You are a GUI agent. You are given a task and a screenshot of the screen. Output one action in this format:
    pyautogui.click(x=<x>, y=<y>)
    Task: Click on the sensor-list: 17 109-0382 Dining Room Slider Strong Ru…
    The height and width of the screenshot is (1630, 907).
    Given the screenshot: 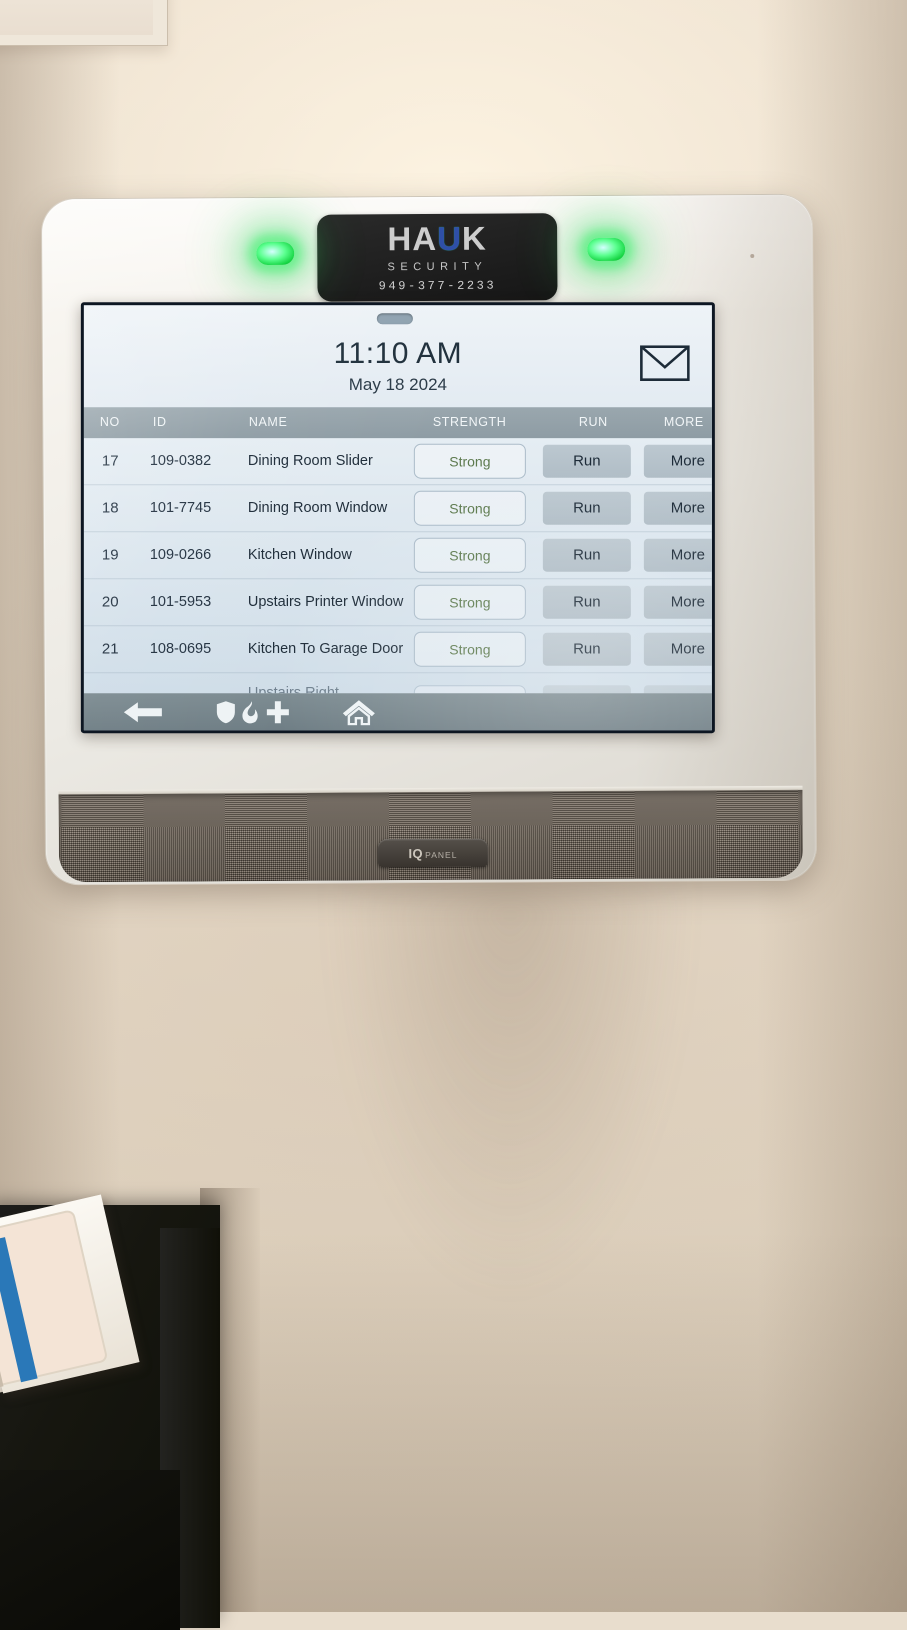 What is the action you would take?
    pyautogui.click(x=397, y=566)
    